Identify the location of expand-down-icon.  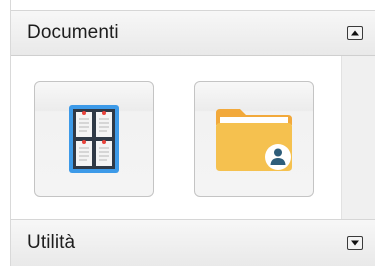
(355, 243).